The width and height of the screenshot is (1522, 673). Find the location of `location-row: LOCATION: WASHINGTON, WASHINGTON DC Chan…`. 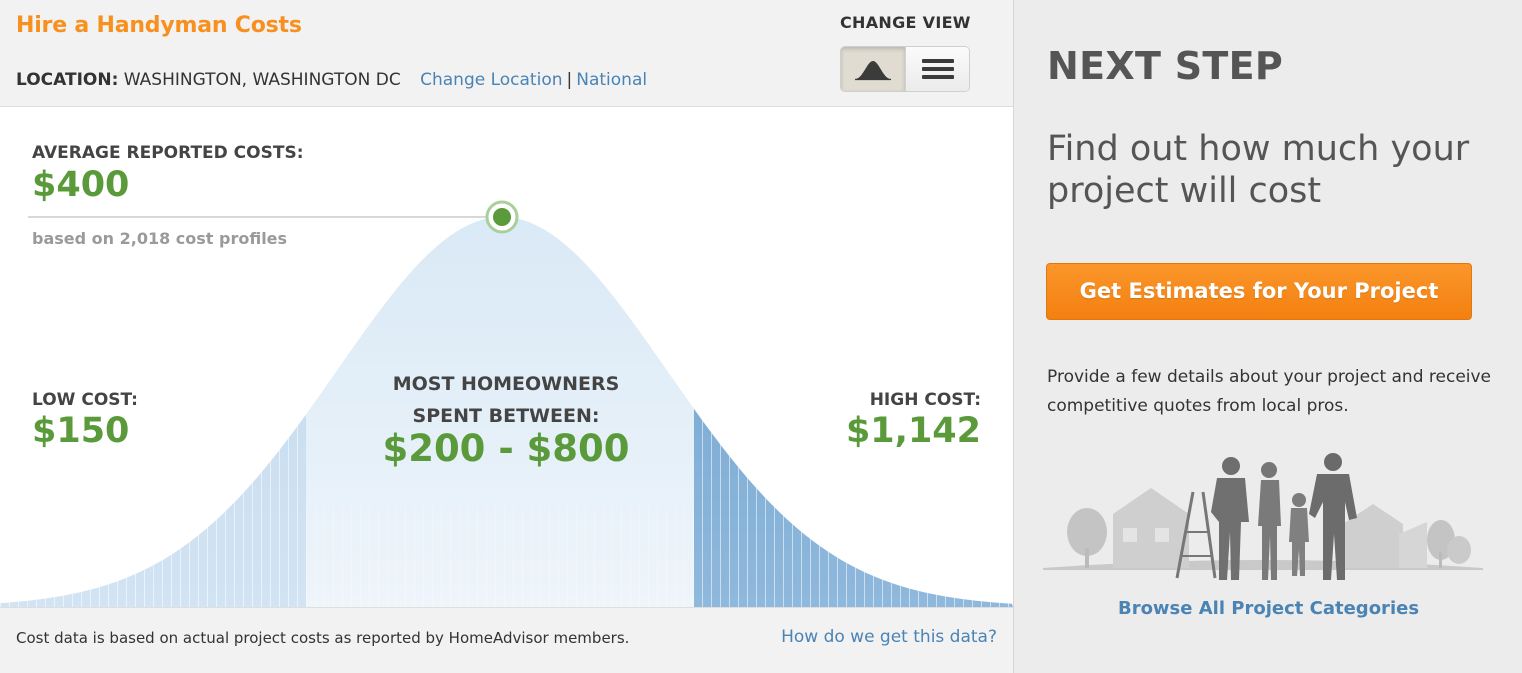

location-row: LOCATION: WASHINGTON, WASHINGTON DC Chan… is located at coordinates (331, 80).